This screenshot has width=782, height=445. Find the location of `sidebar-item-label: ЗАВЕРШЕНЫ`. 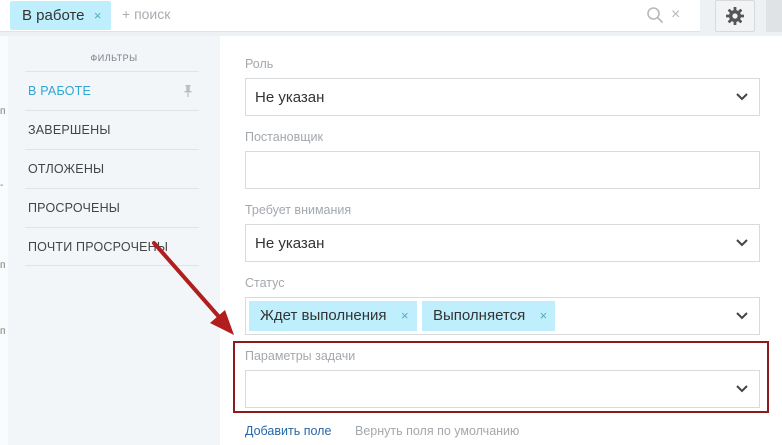

sidebar-item-label: ЗАВЕРШЕНЫ is located at coordinates (69, 130).